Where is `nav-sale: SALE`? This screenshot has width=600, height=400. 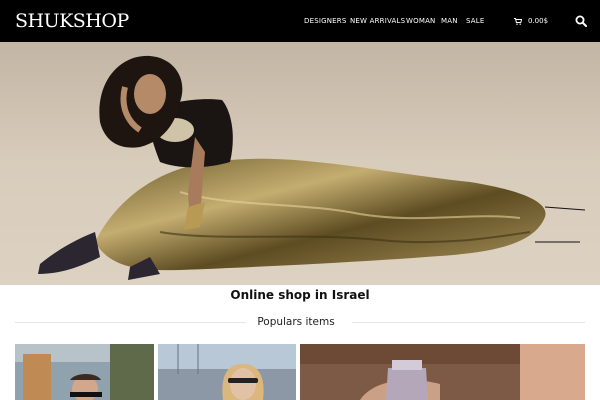 nav-sale: SALE is located at coordinates (475, 21).